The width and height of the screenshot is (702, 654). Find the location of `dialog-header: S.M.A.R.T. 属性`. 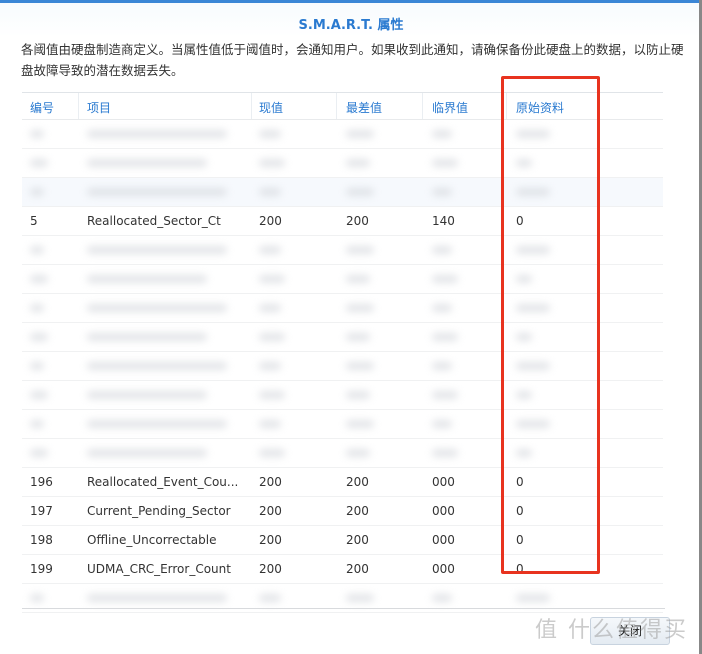

dialog-header: S.M.A.R.T. 属性 is located at coordinates (351, 20).